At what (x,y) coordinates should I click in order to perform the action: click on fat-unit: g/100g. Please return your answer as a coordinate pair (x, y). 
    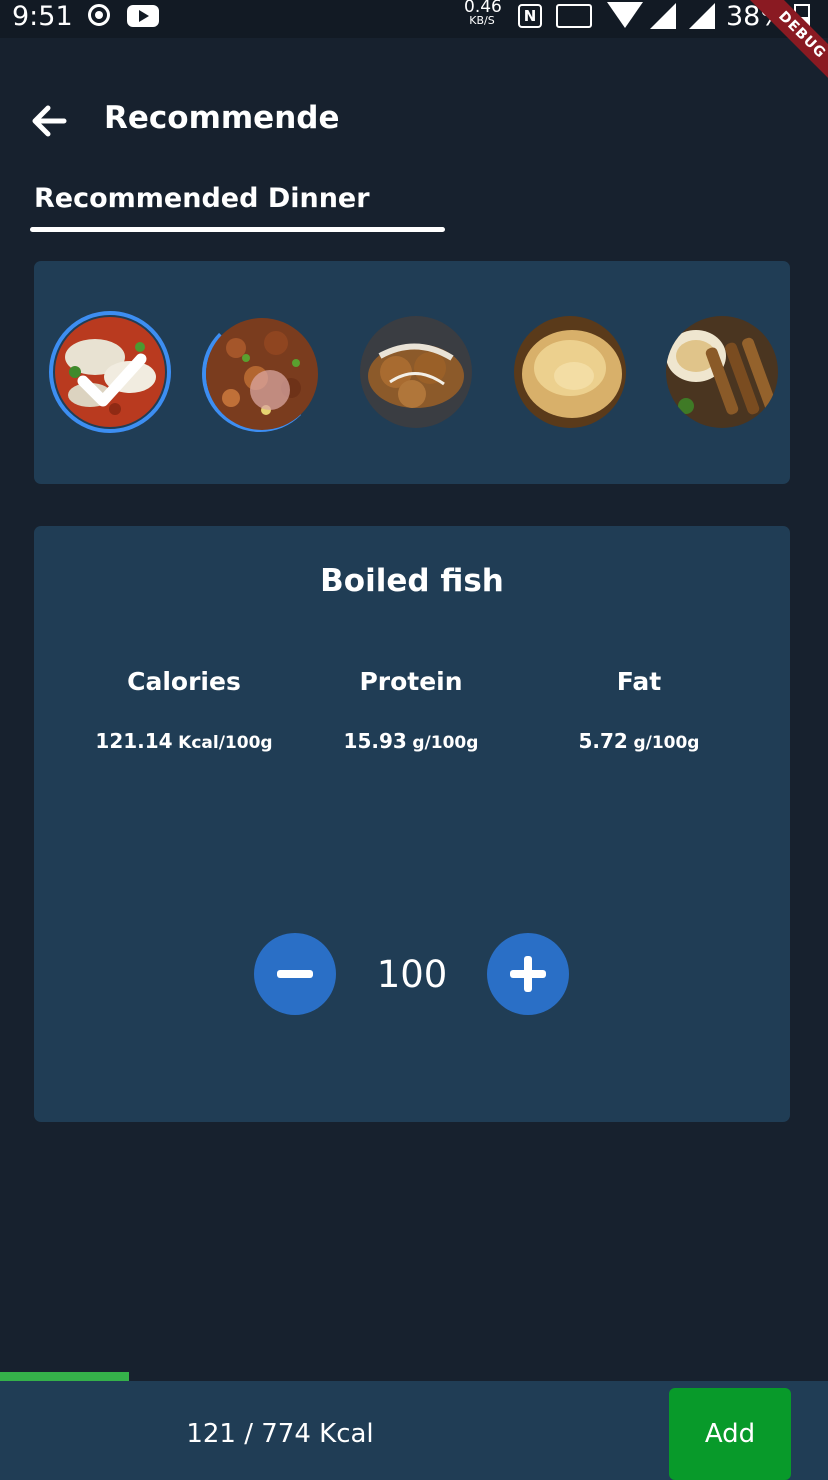
    Looking at the image, I should click on (666, 743).